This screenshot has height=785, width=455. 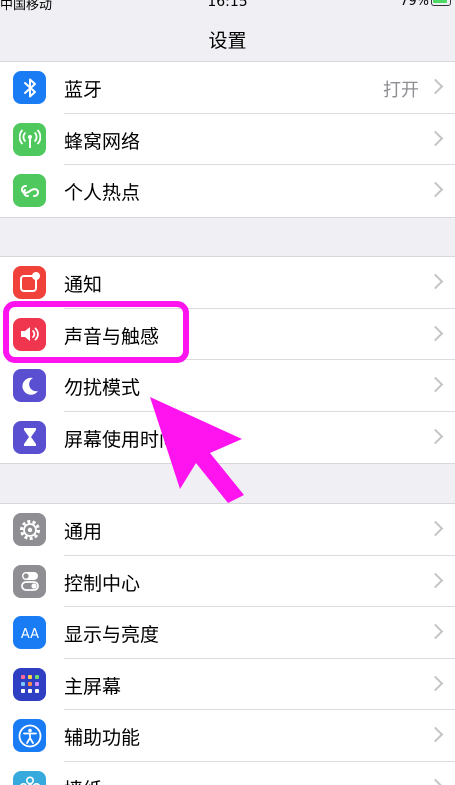 I want to click on toggles-icon, so click(x=29, y=581).